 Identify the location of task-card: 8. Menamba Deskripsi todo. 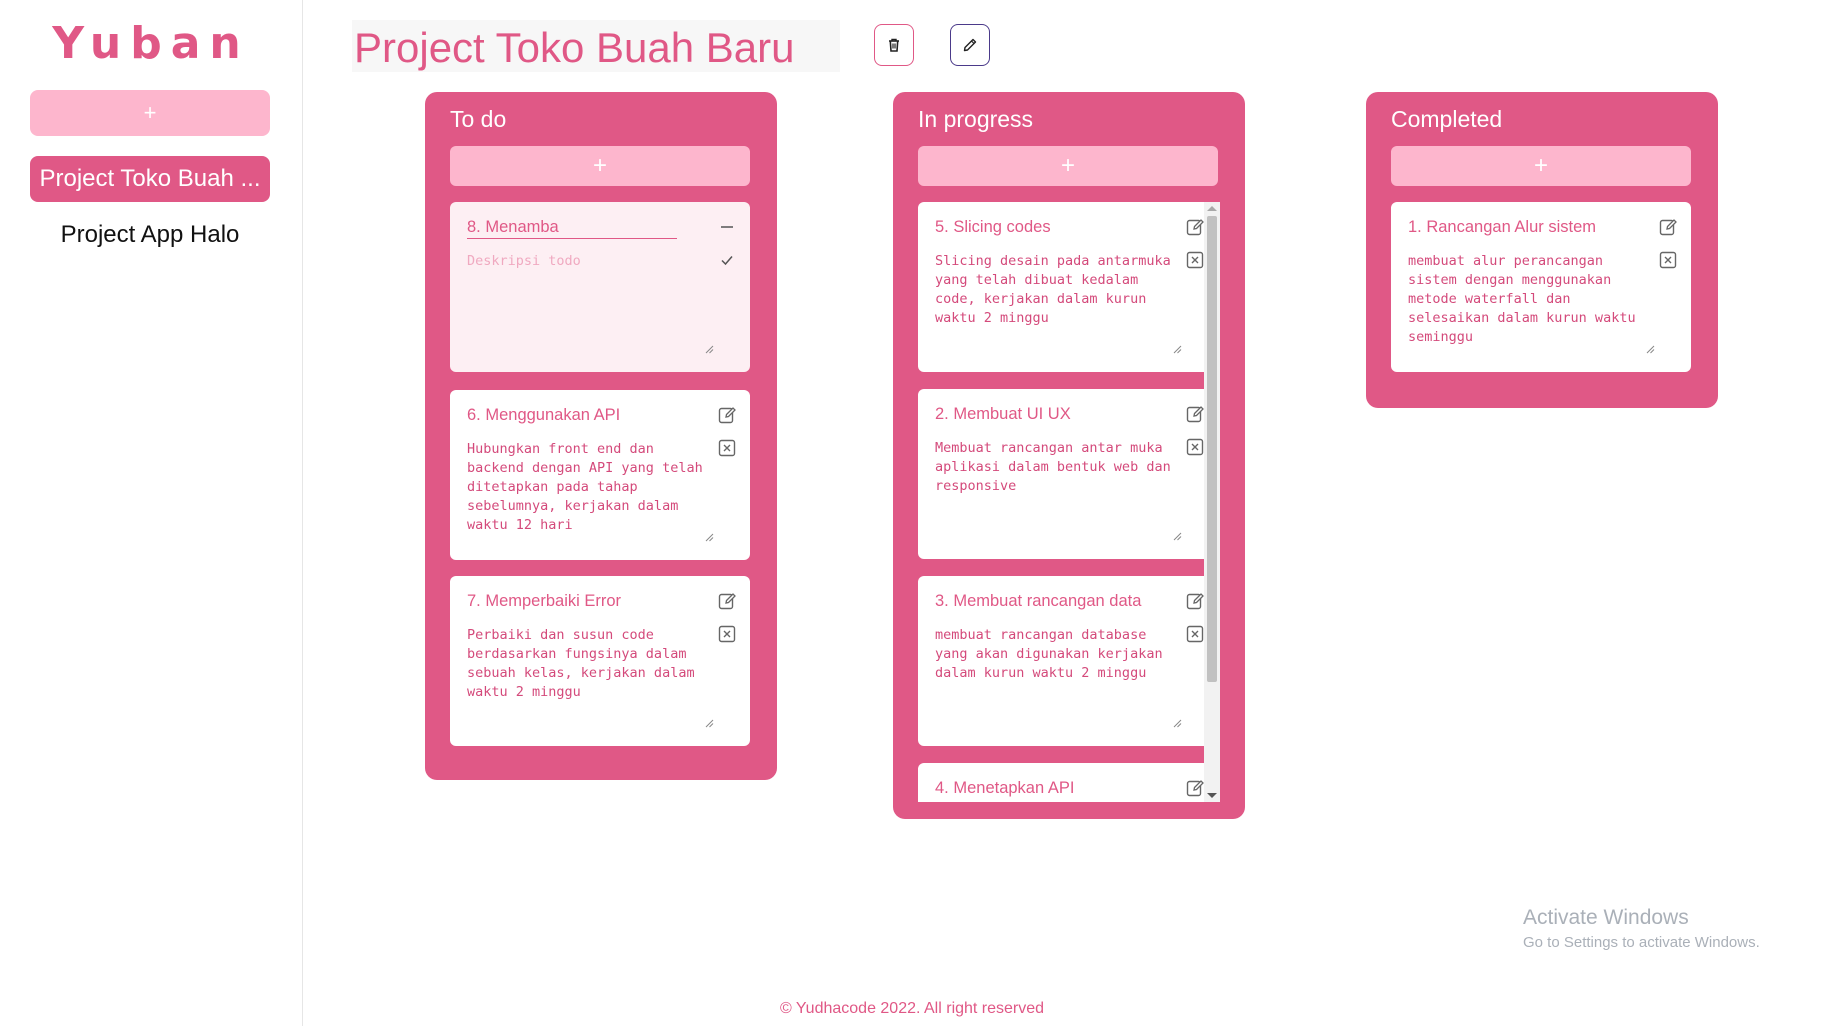
(600, 287).